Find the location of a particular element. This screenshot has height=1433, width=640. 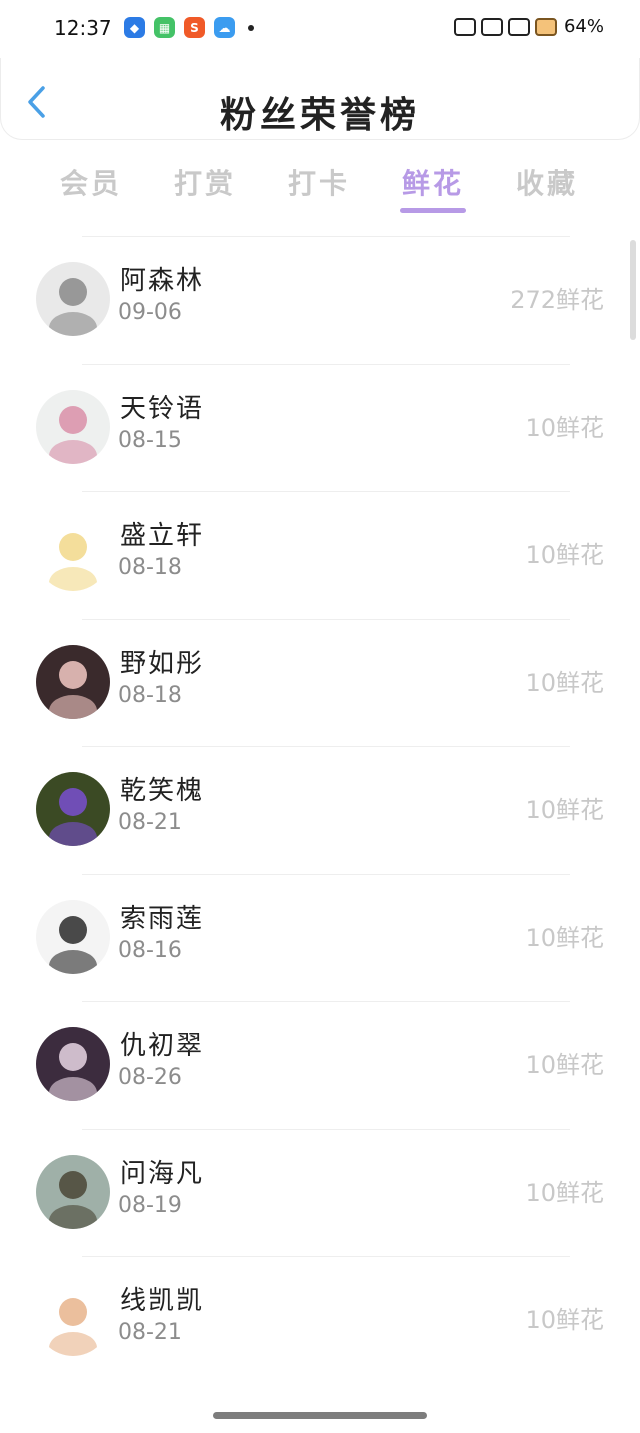

browser-icon: ◆ is located at coordinates (134, 27).